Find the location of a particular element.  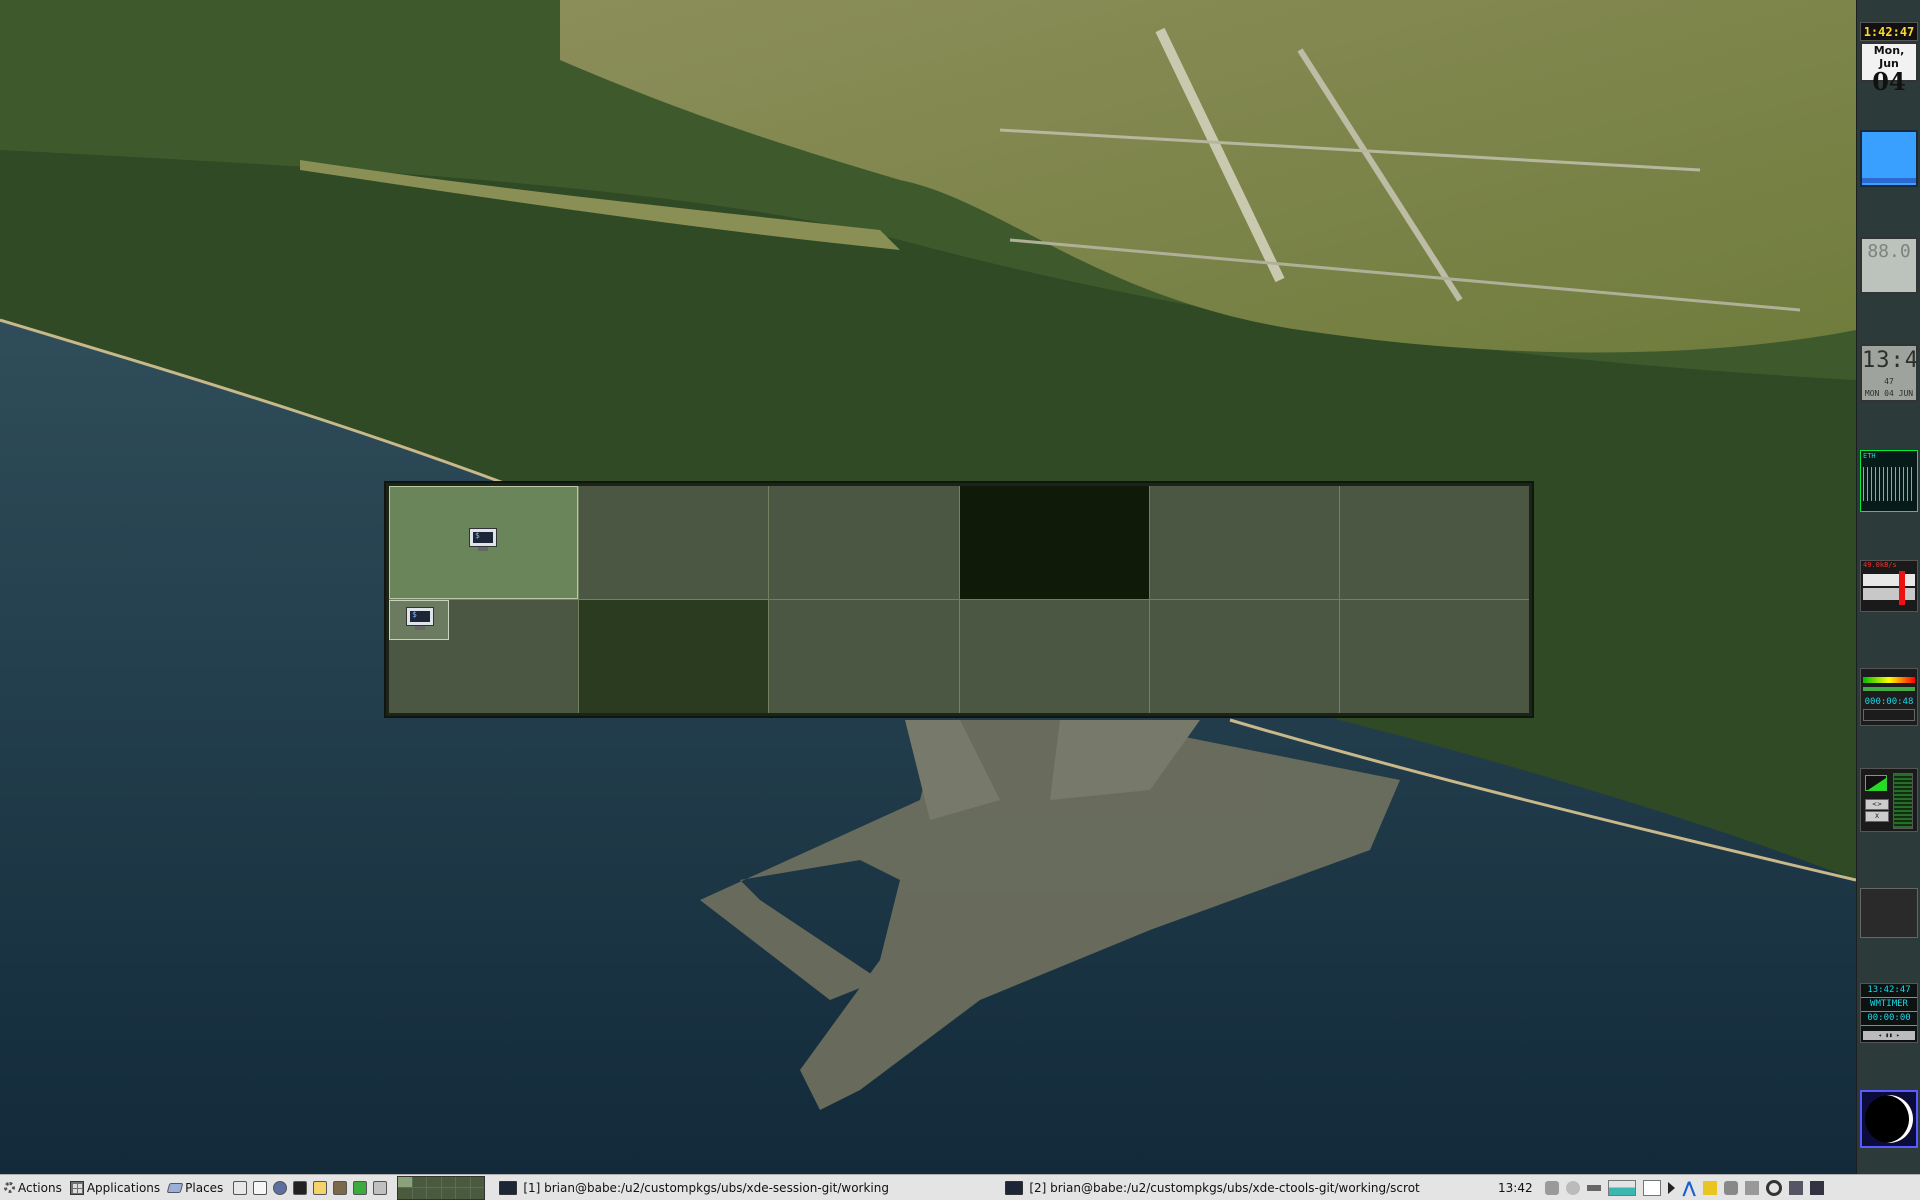

terminal-monitor-icon is located at coordinates (508, 1187).